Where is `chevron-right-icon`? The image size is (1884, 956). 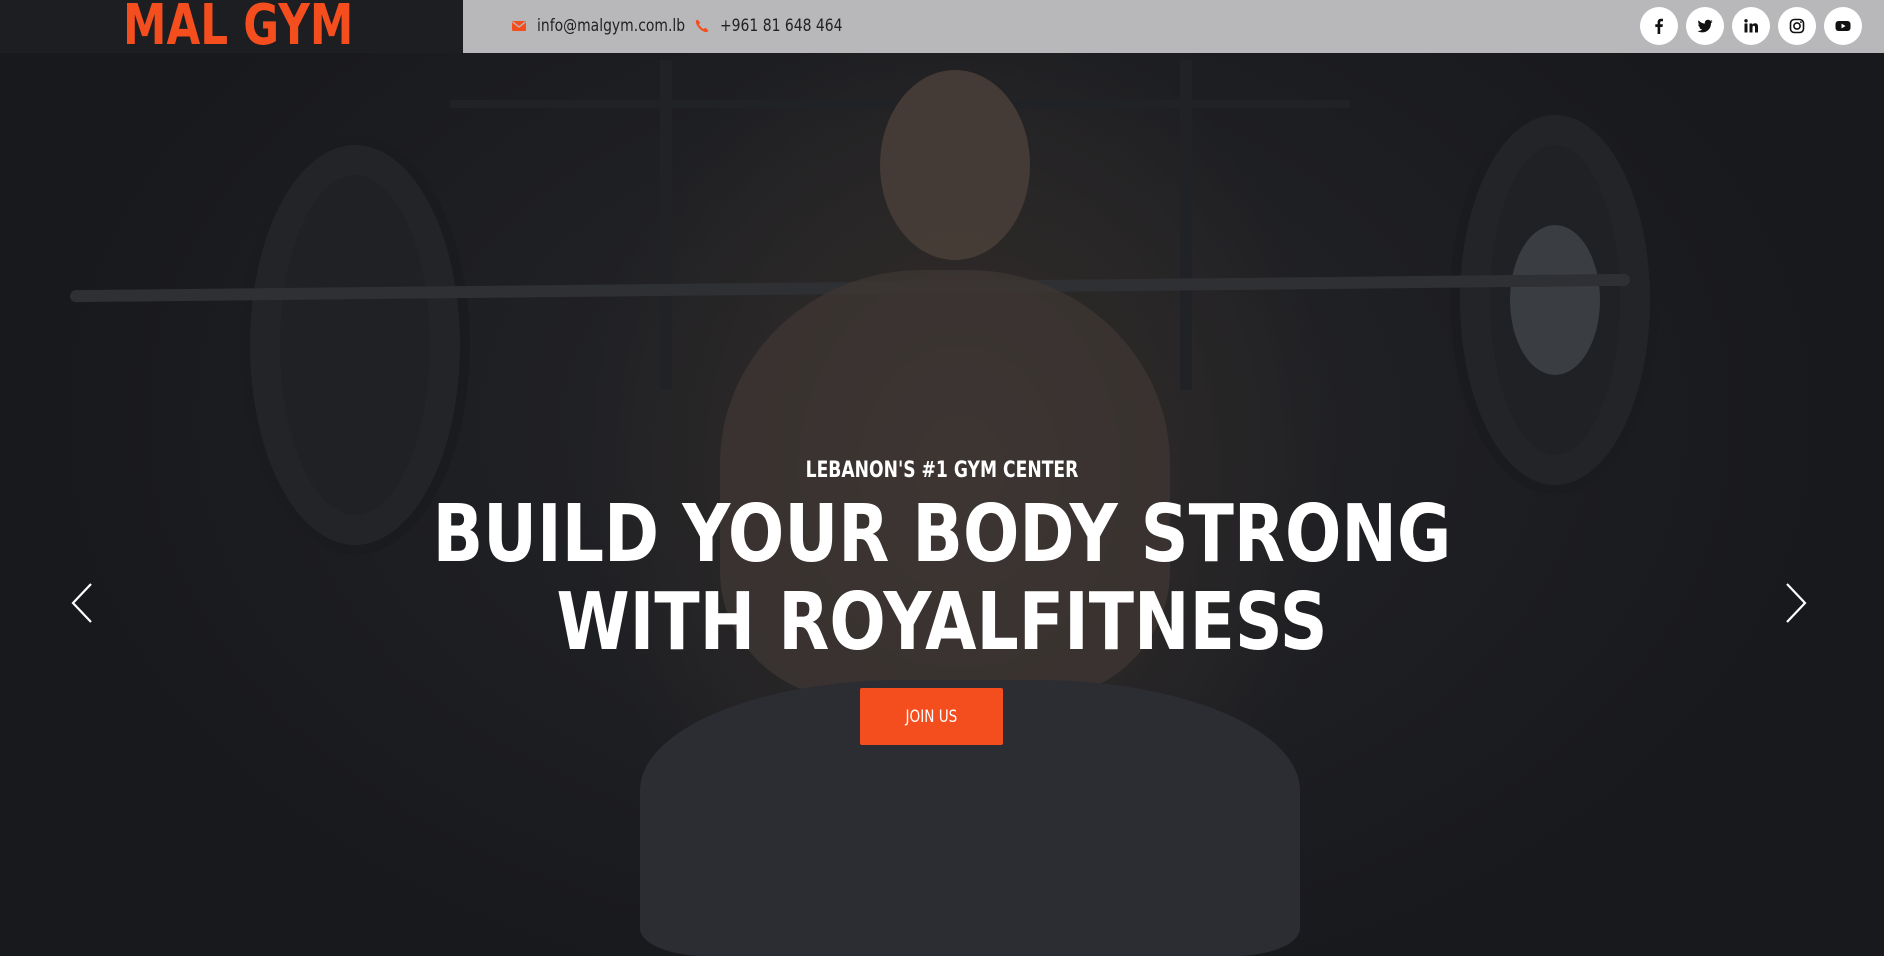
chevron-right-icon is located at coordinates (1796, 603).